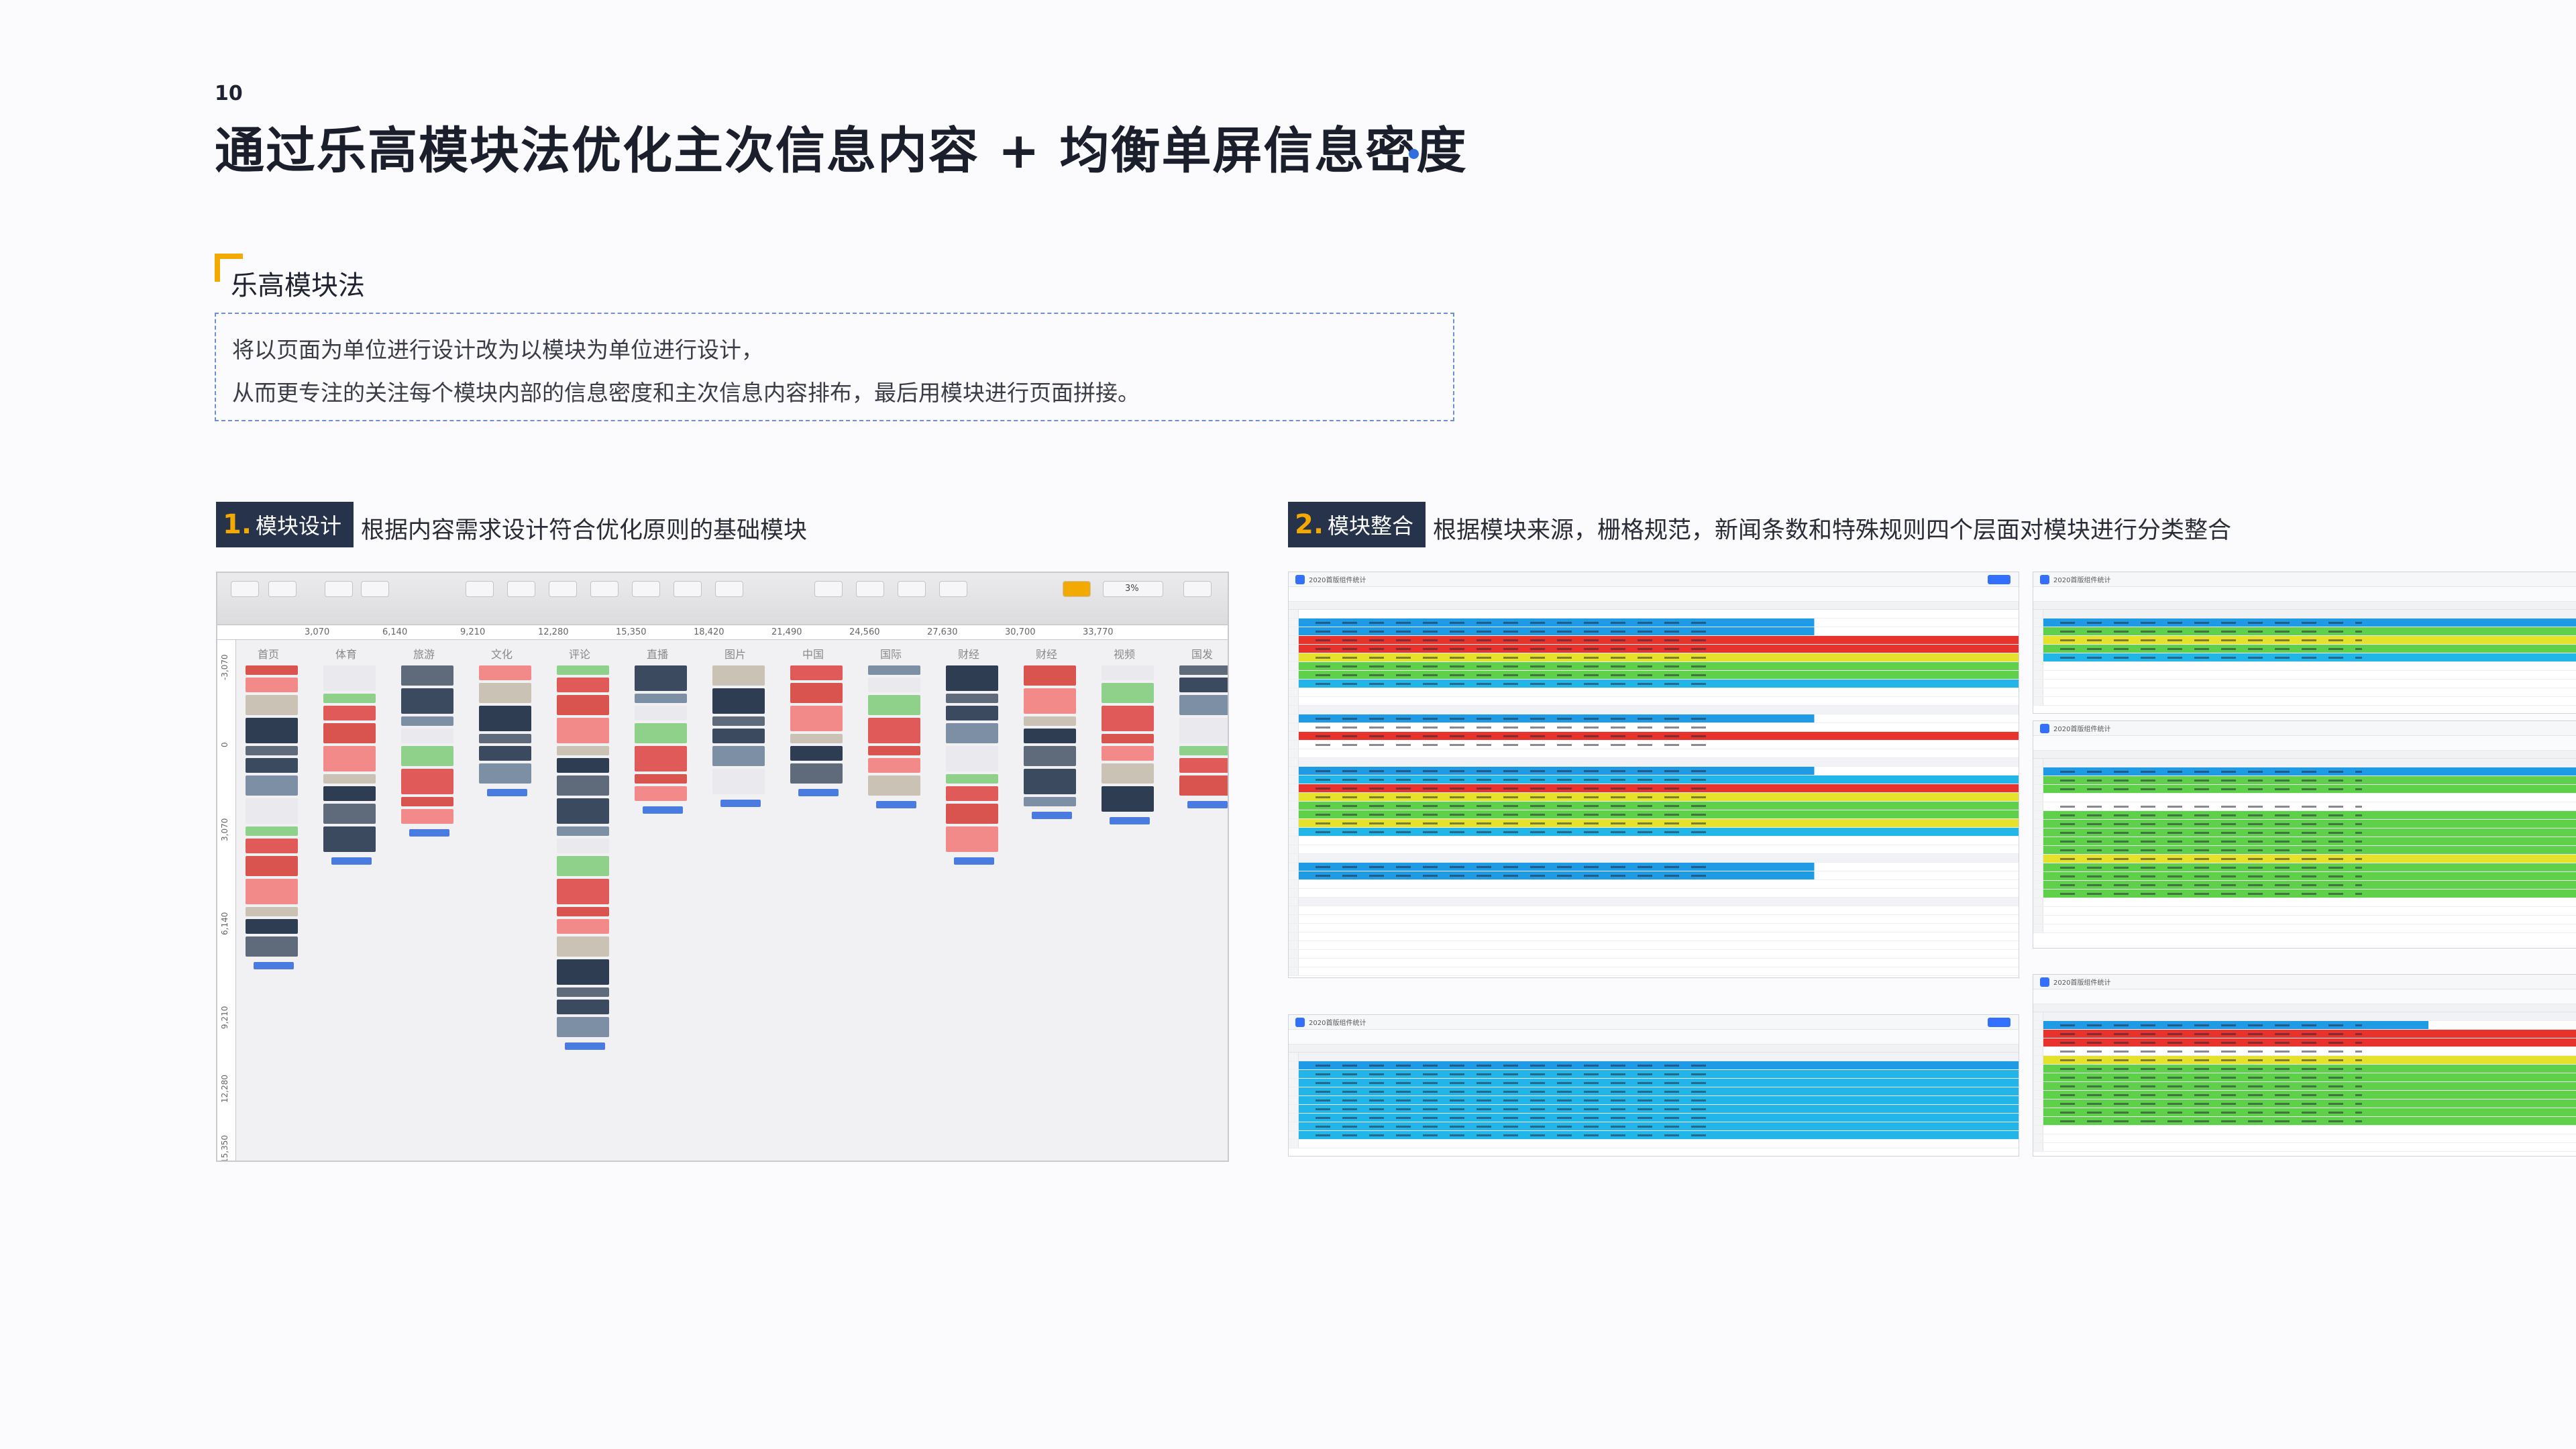 This screenshot has width=2576, height=1449. What do you see at coordinates (1077, 589) in the screenshot?
I see `warning-icon` at bounding box center [1077, 589].